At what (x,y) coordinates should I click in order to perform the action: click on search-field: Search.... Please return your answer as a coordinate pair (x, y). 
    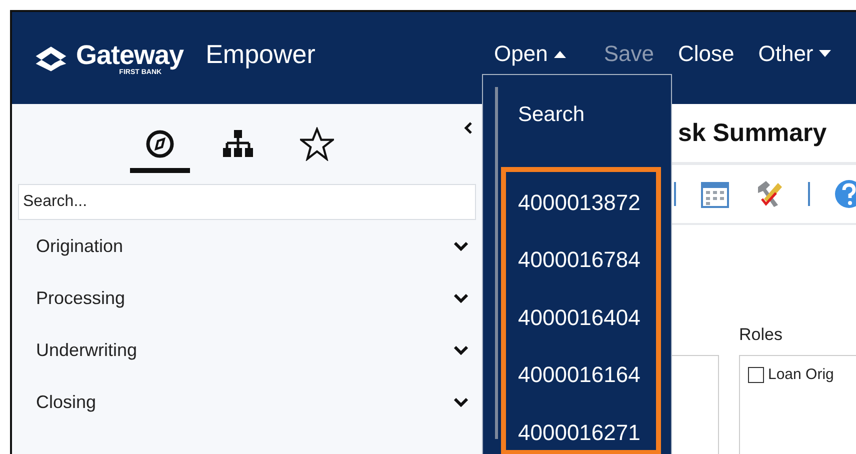
    Looking at the image, I should click on (247, 202).